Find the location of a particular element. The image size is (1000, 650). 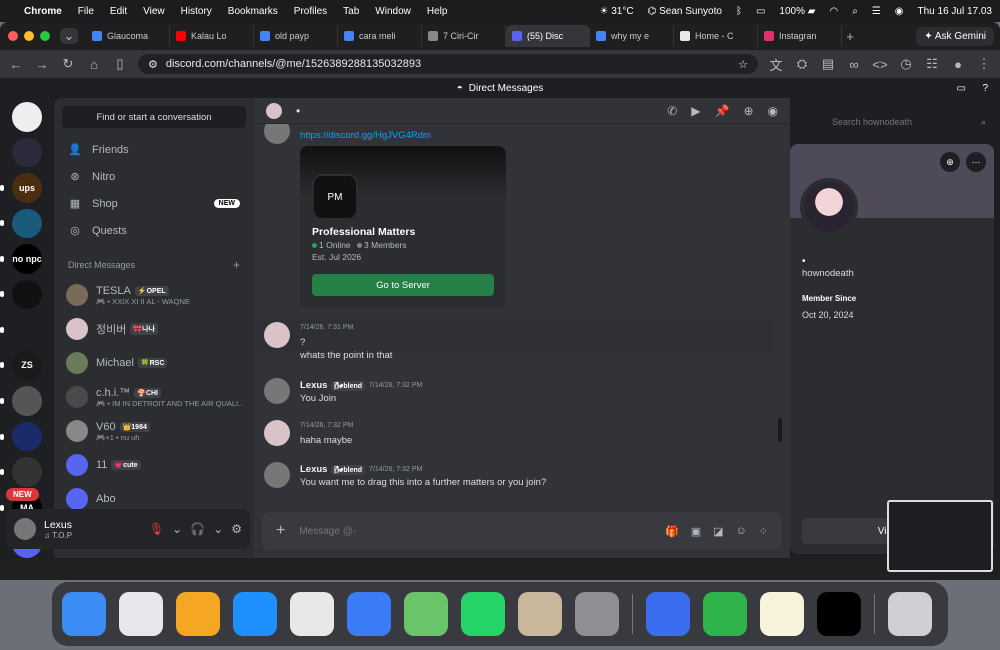

zoom-window-button is located at coordinates (45, 36).